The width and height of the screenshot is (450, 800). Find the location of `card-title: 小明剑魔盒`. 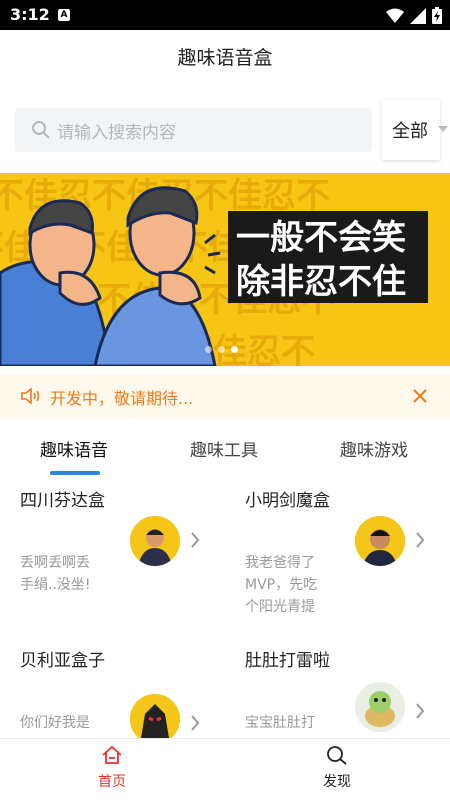

card-title: 小明剑魔盒 is located at coordinates (287, 501).